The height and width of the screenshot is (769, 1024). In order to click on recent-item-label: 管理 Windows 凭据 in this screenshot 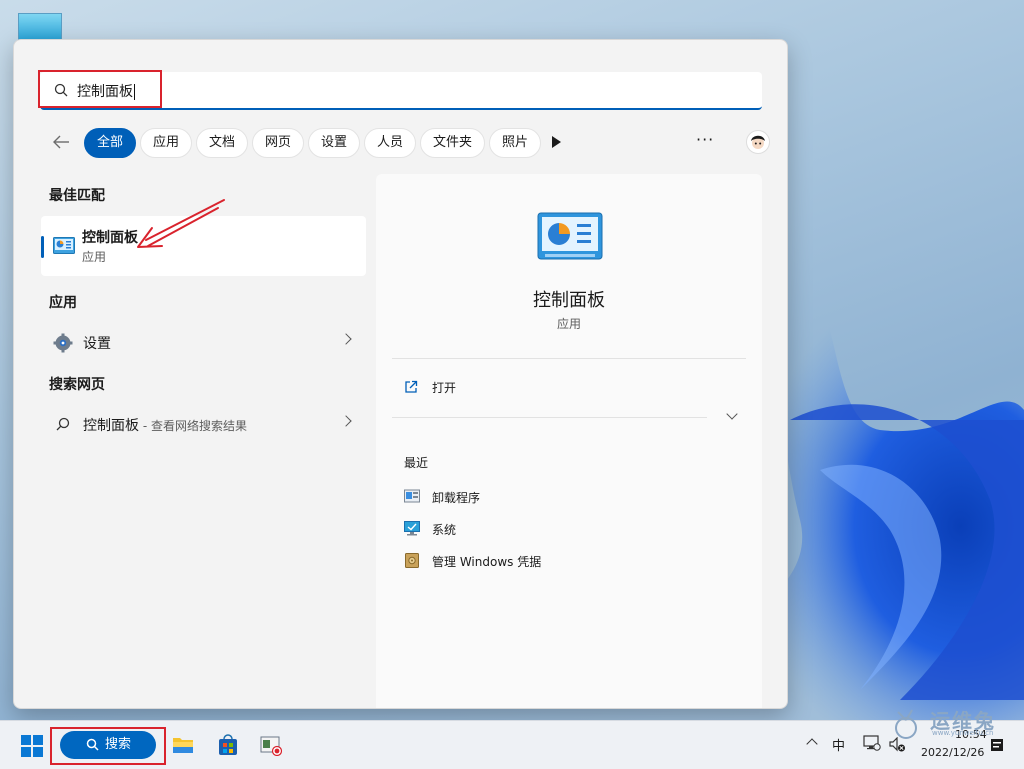, I will do `click(487, 562)`.